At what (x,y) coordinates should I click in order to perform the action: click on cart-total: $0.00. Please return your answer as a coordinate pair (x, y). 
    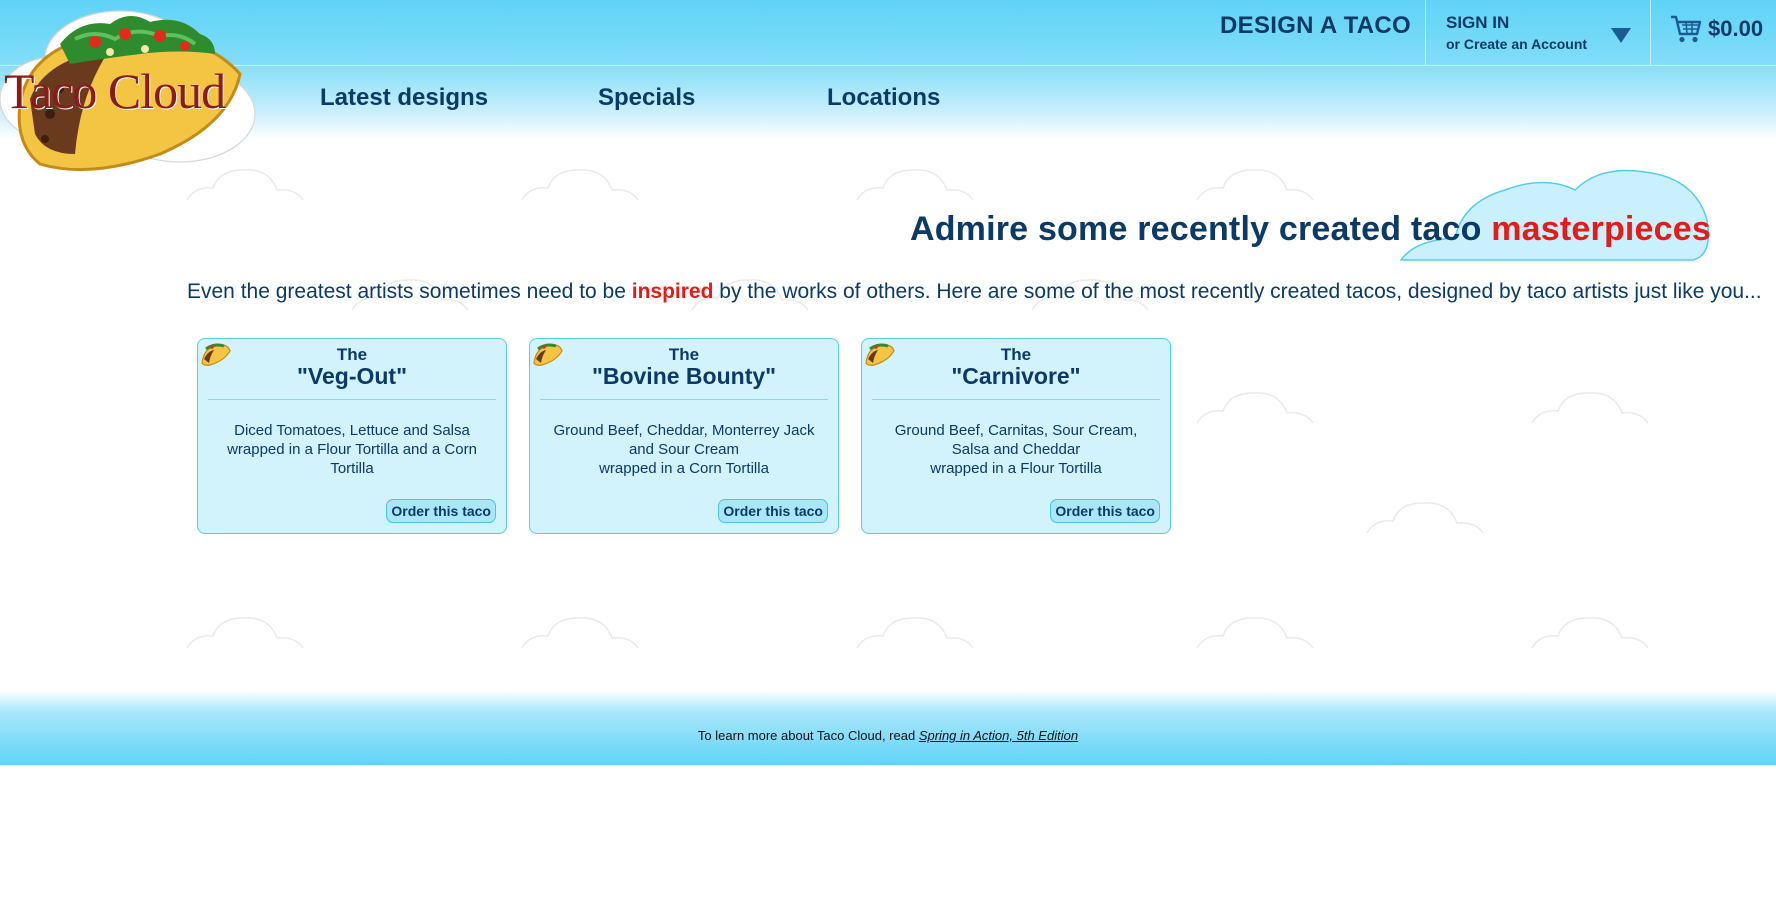
    Looking at the image, I should click on (1736, 28).